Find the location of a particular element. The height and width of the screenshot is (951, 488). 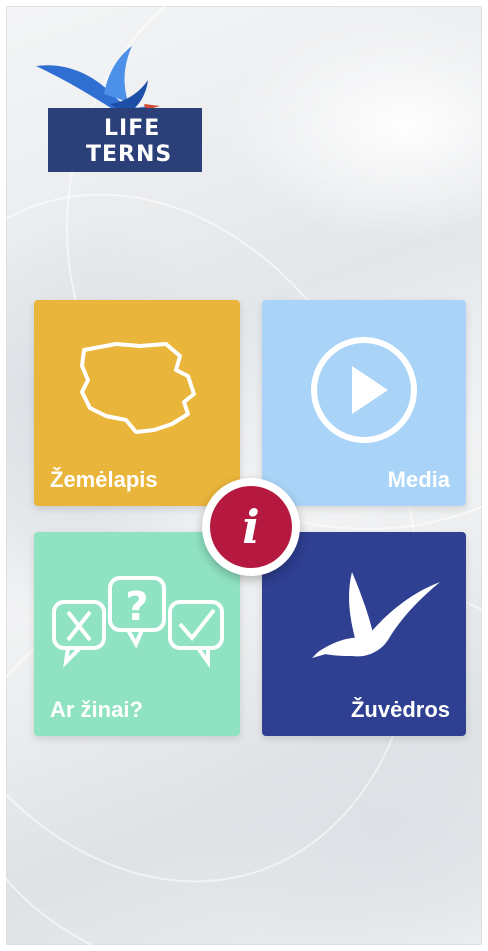

quiz-tile-label: Ar žinai? is located at coordinates (96, 709).